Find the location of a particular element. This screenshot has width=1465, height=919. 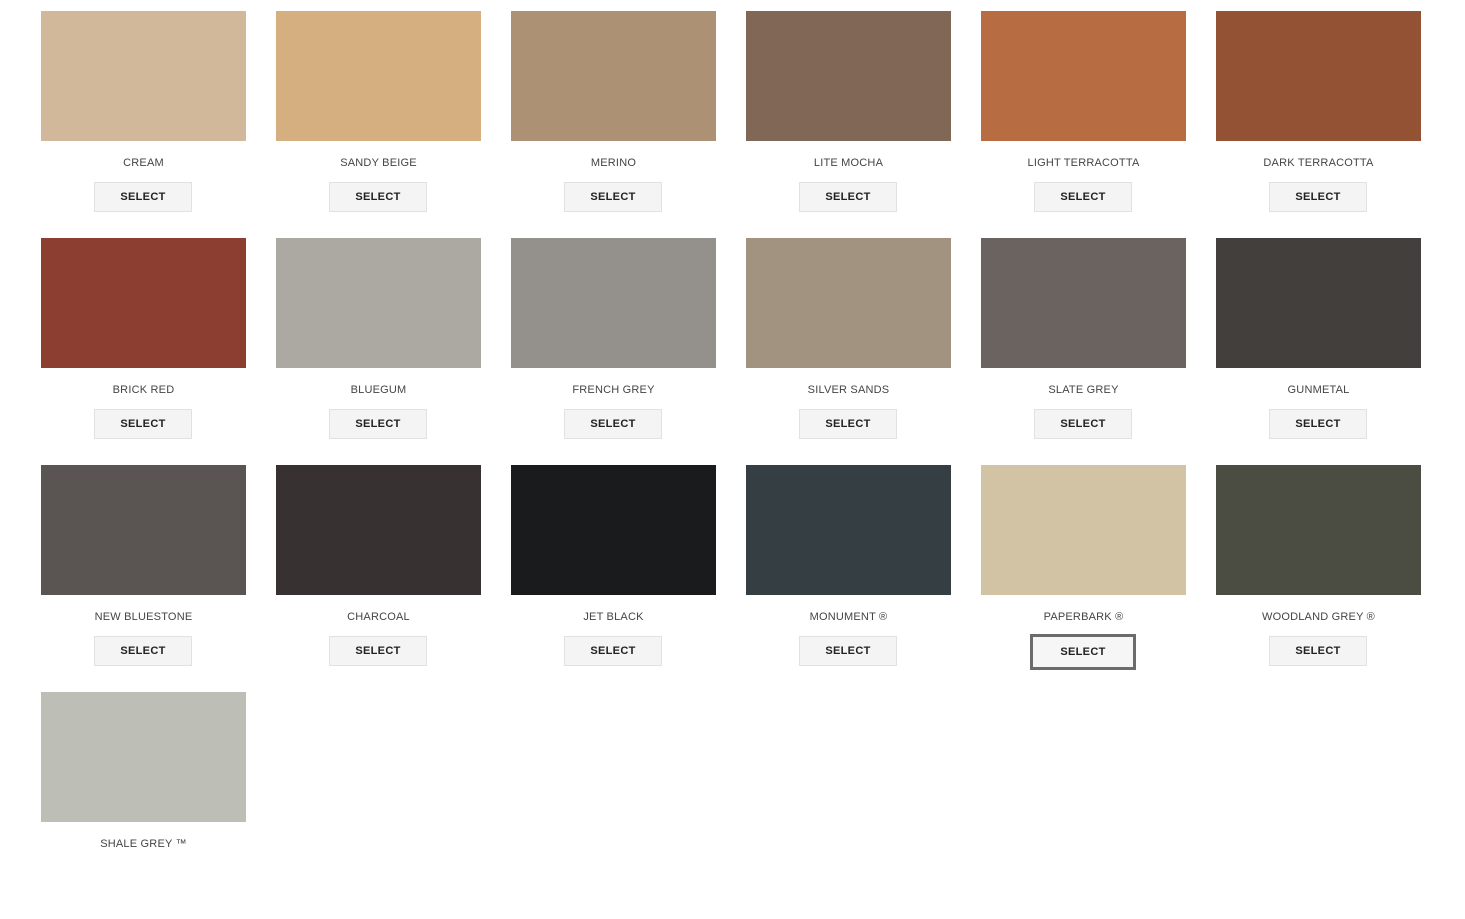

swatch-card: FRENCH GREY SELECT is located at coordinates (613, 351).